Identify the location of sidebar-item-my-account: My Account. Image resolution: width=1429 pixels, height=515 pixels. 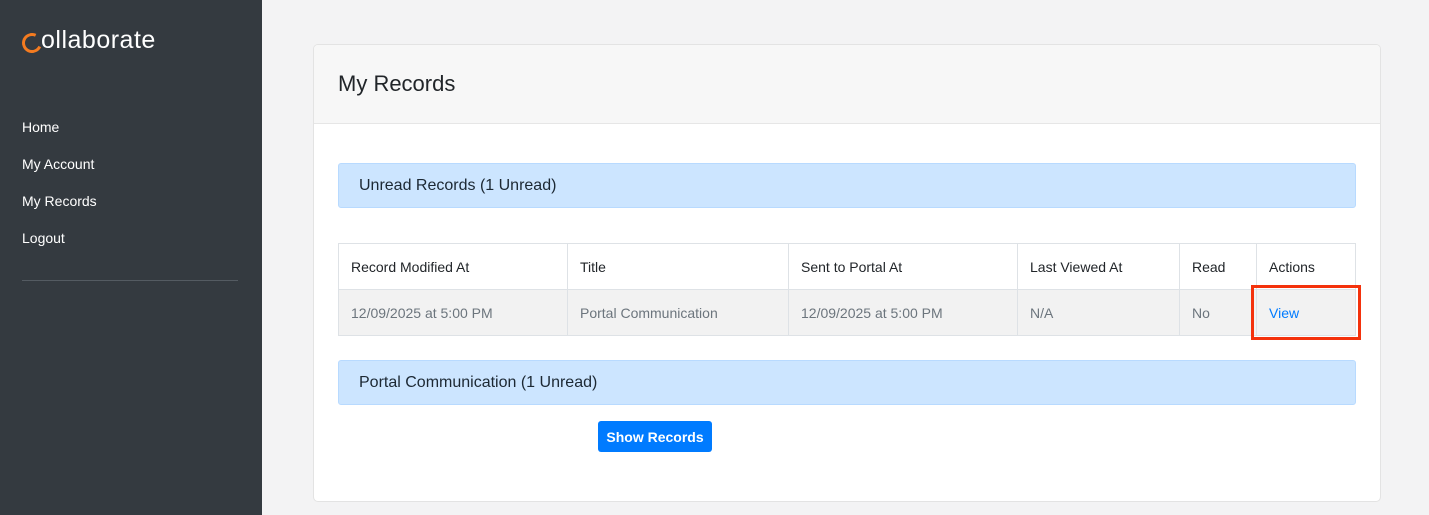
(59, 172).